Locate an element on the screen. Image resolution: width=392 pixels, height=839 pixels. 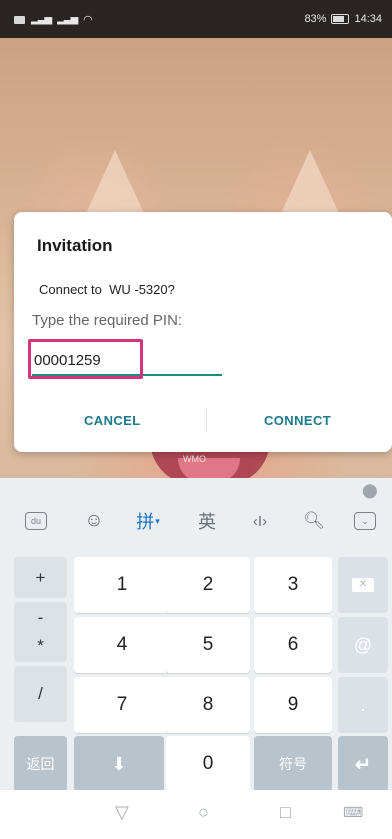
dialog-title: Invitation is located at coordinates (75, 245).